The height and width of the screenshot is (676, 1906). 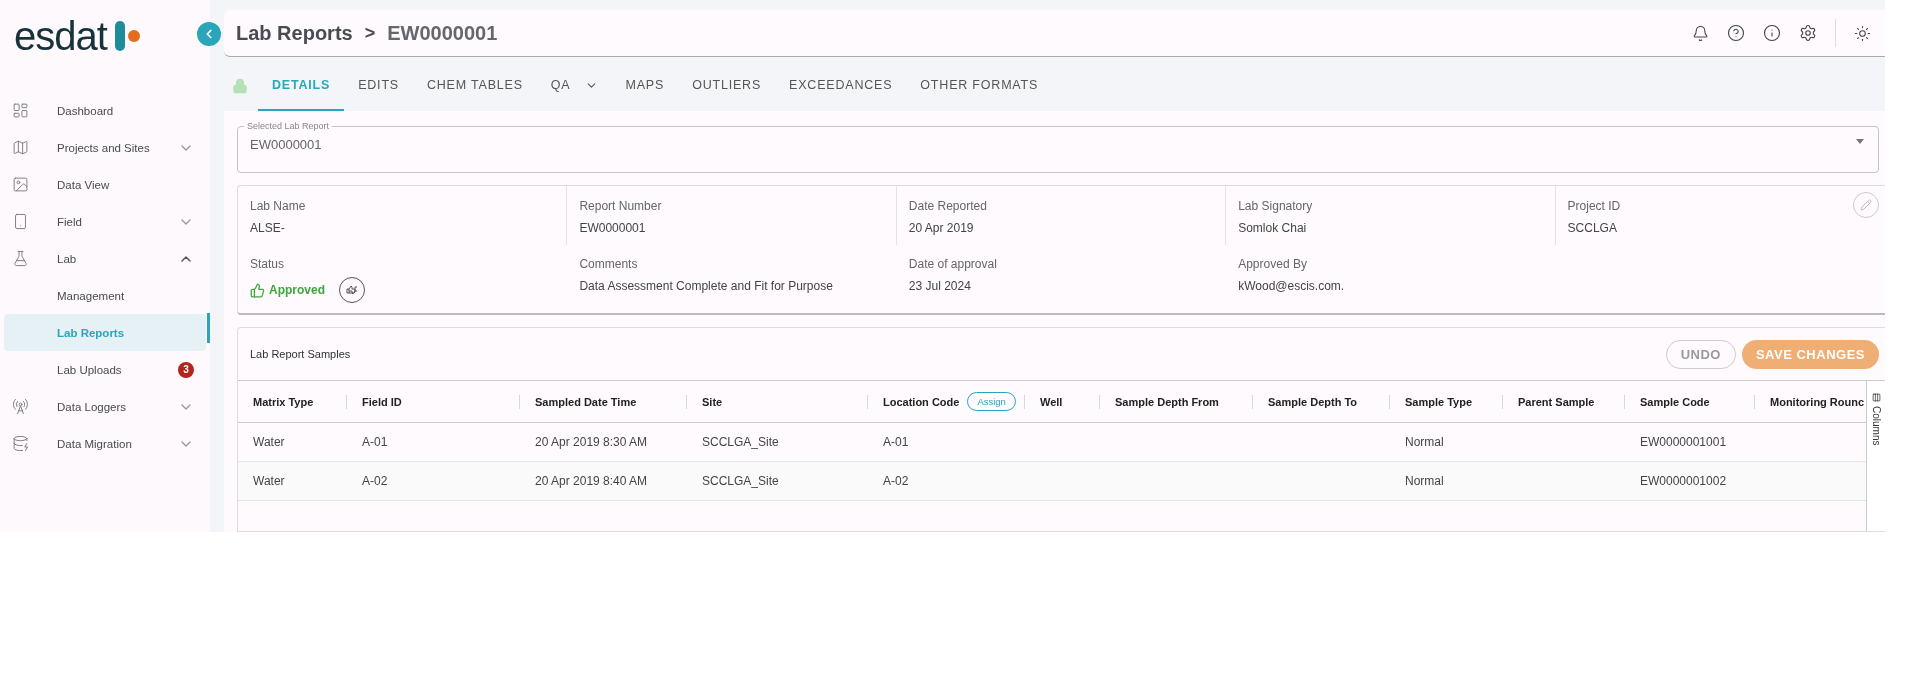 What do you see at coordinates (727, 86) in the screenshot?
I see `tab: OUTLIERS` at bounding box center [727, 86].